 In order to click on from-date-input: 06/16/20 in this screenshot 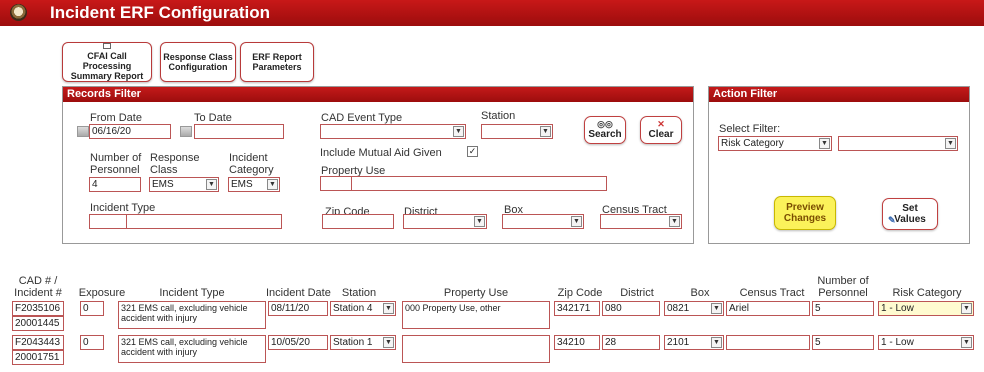, I will do `click(130, 131)`.